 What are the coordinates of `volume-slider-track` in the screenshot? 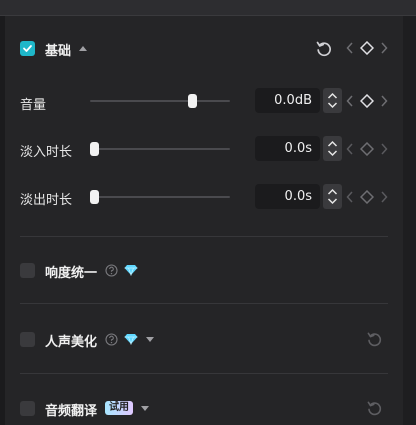 It's located at (160, 101).